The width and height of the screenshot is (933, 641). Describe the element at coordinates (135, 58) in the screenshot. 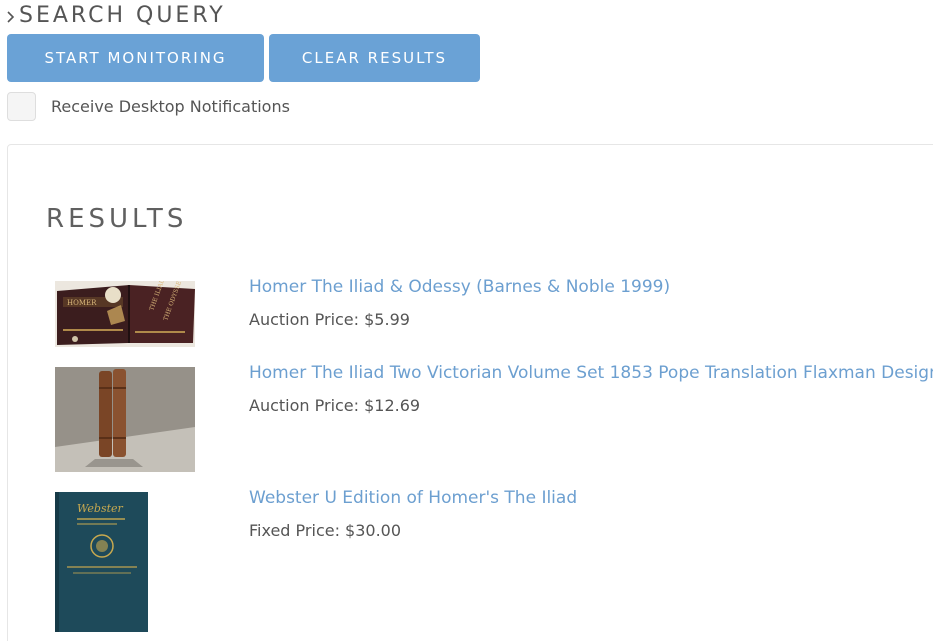

I see `start-monitoring-button: START MONITORING` at that location.